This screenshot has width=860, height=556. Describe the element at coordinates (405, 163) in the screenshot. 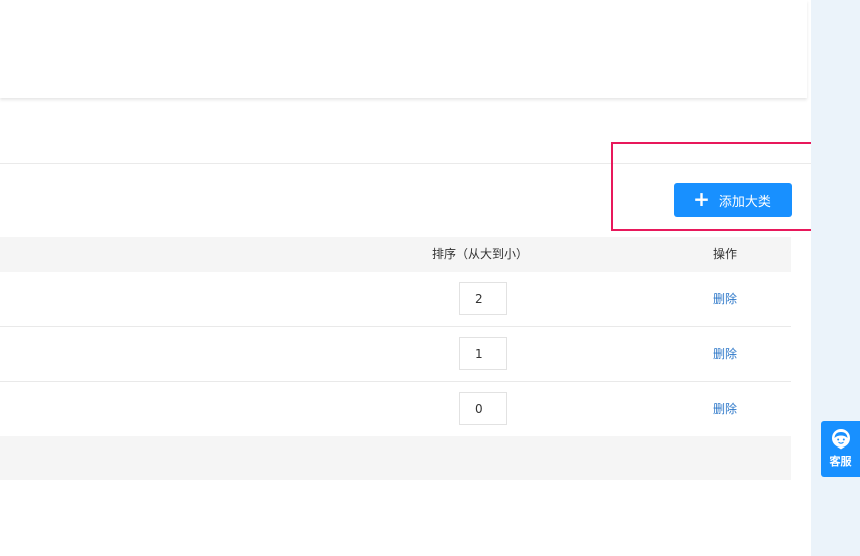

I see `section-divider` at that location.